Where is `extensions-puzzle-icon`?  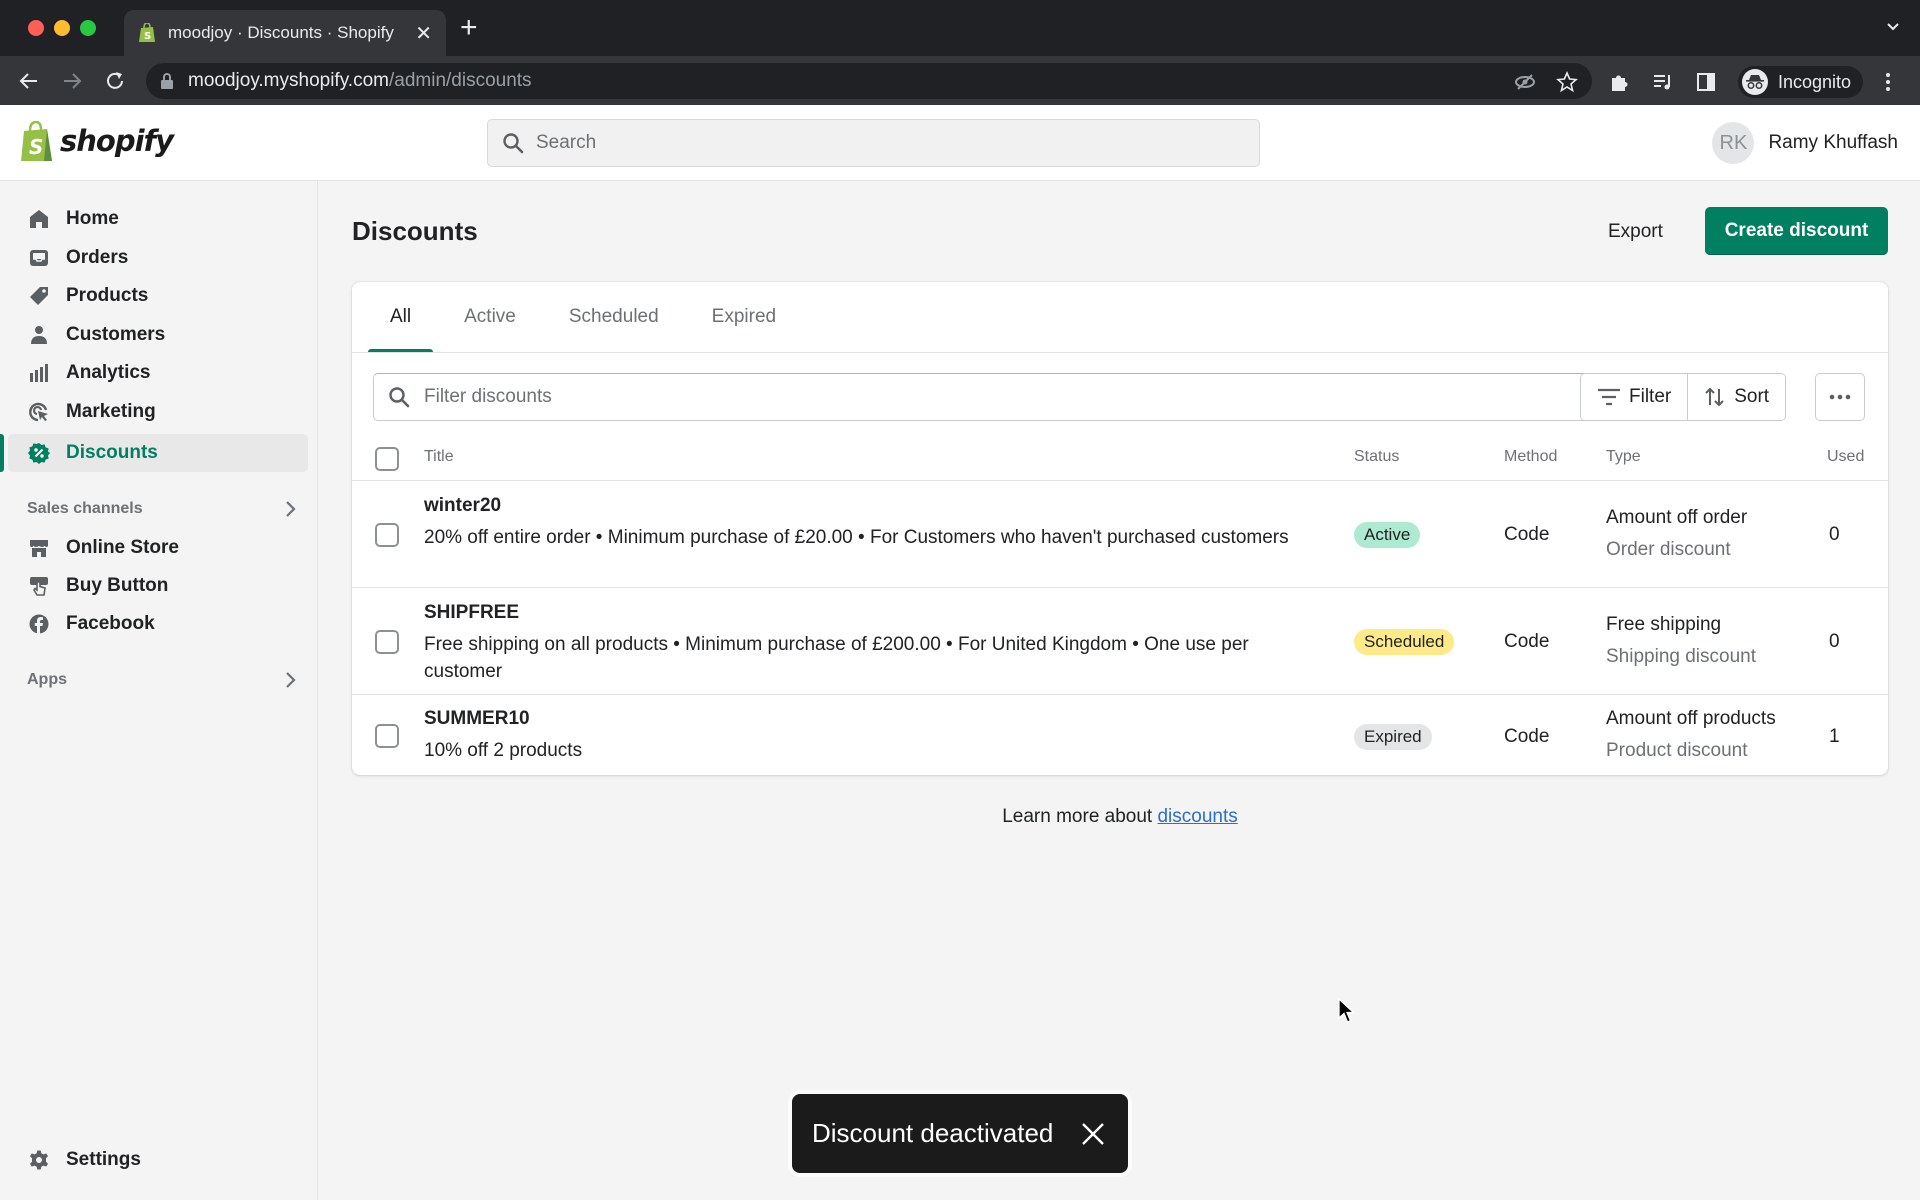 extensions-puzzle-icon is located at coordinates (1619, 82).